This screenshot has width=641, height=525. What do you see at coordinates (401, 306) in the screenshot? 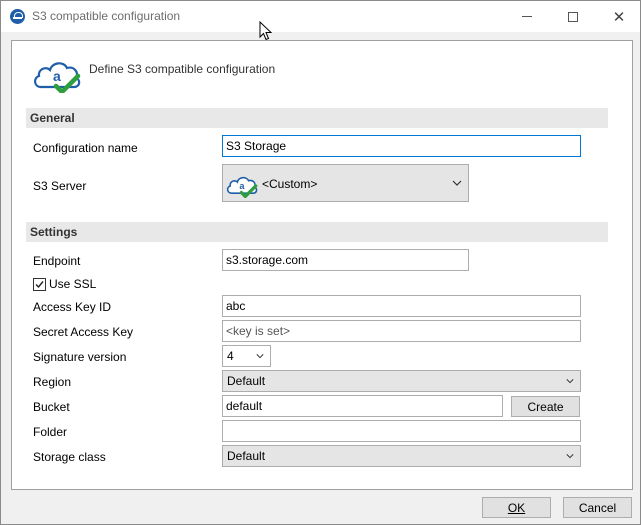
I see `access-key-id-input: abc` at bounding box center [401, 306].